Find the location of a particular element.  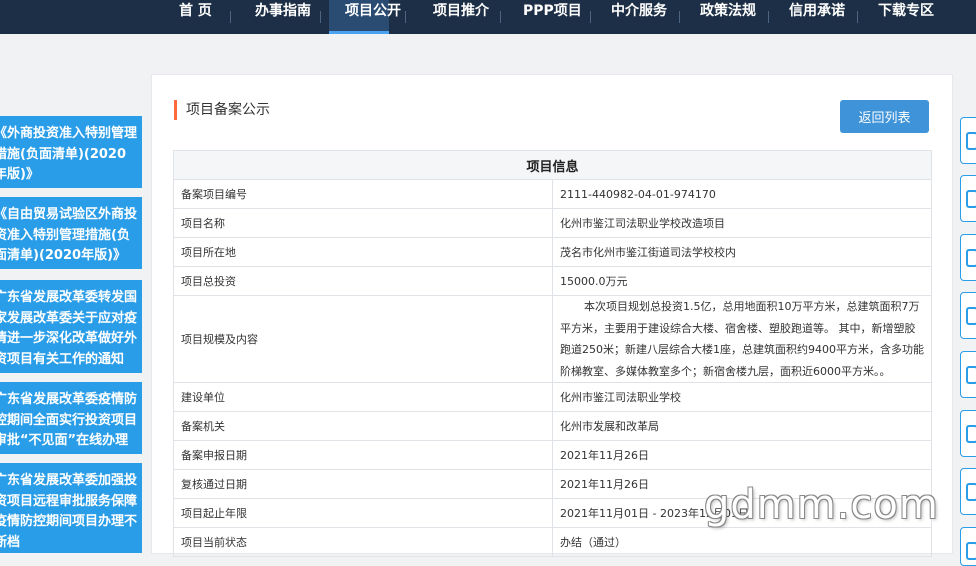

row-value: 15000.0万元 is located at coordinates (742, 281).